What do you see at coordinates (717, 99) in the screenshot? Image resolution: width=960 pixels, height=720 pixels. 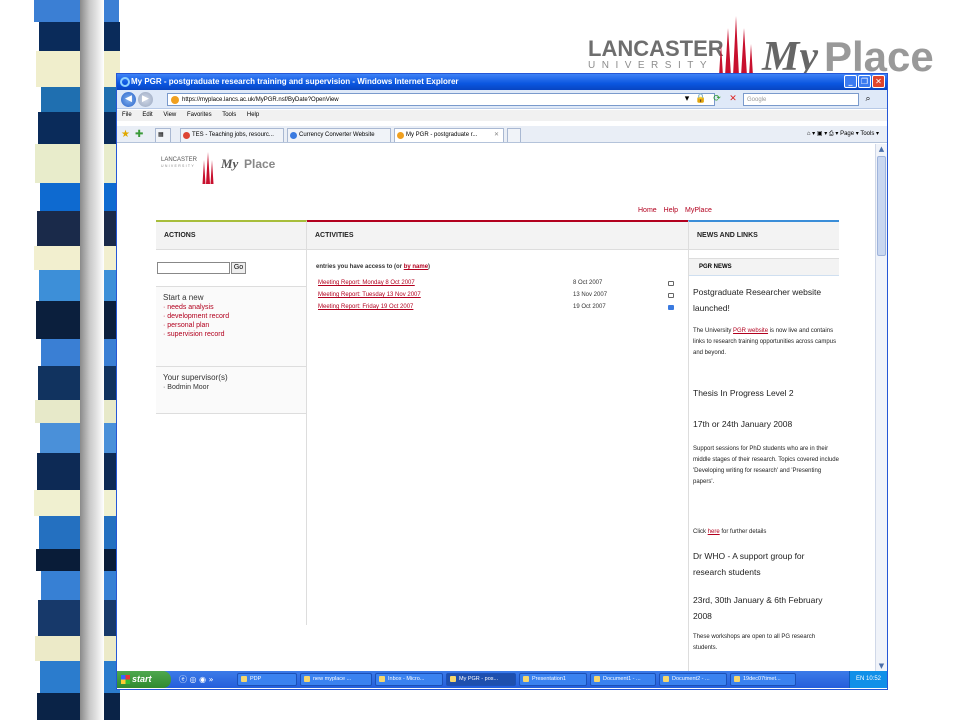 I see `refresh-icon: ⟳` at bounding box center [717, 99].